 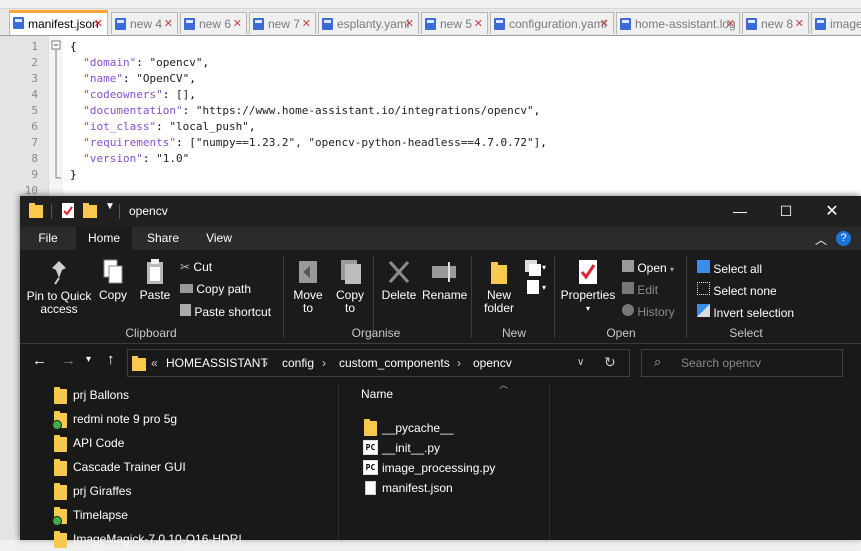 What do you see at coordinates (580, 362) in the screenshot?
I see `address-dropdown-icon: ∨` at bounding box center [580, 362].